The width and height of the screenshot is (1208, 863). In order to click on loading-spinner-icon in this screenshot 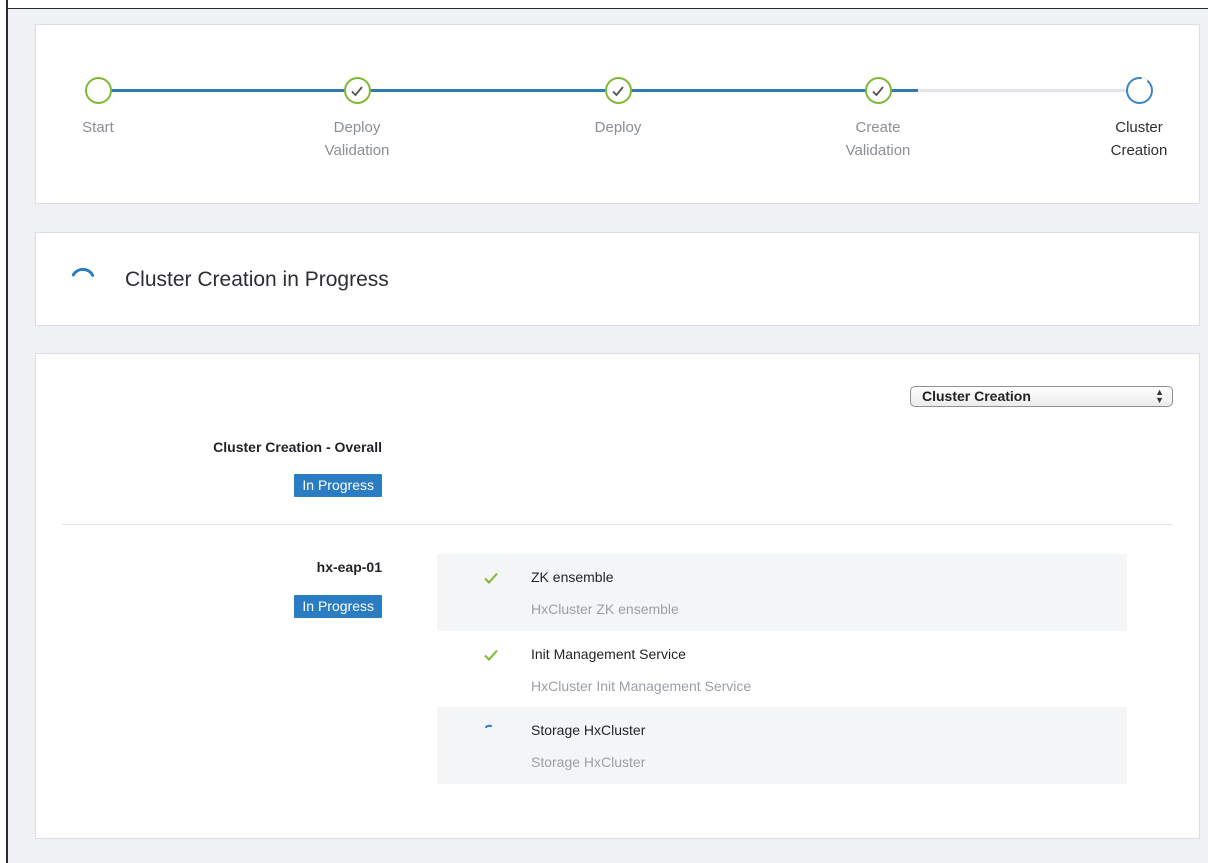, I will do `click(83, 272)`.